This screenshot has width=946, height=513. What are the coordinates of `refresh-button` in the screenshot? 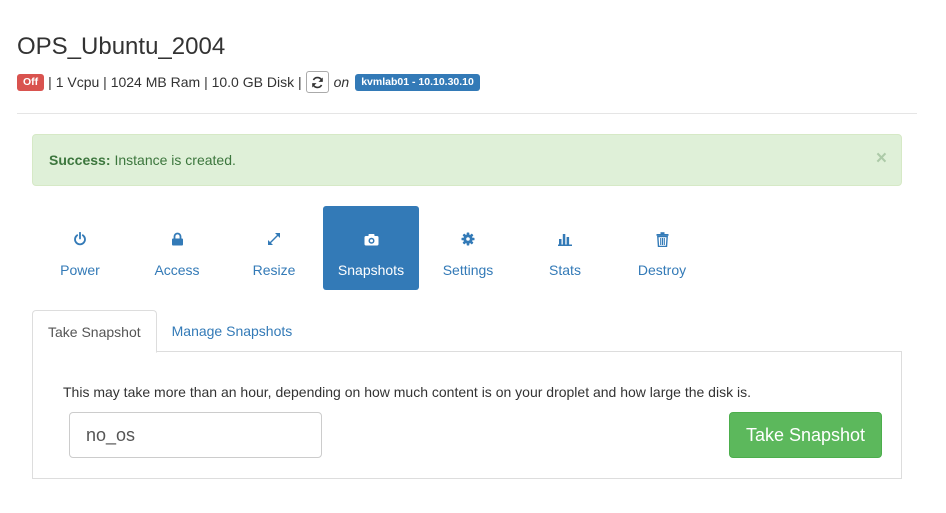 It's located at (317, 82).